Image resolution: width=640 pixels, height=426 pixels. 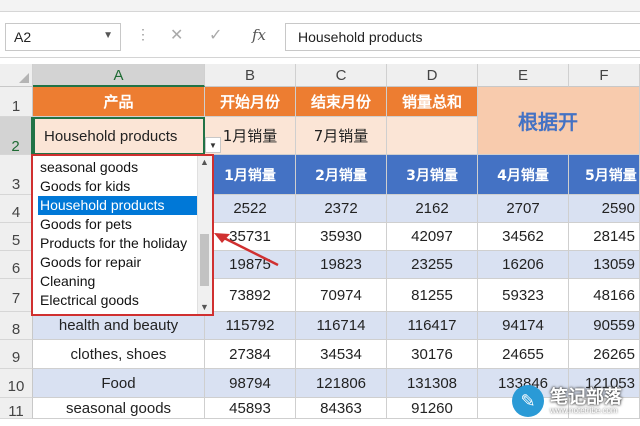 I want to click on column-header-e: E, so click(x=523, y=75).